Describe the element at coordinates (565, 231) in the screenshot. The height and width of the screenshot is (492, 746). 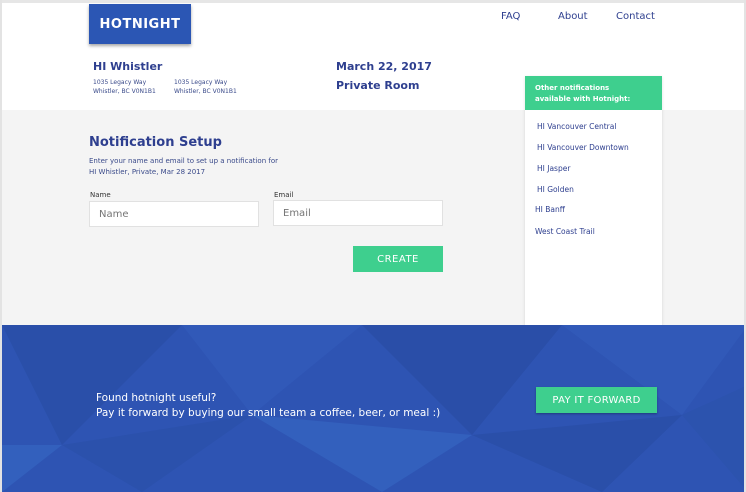
I see `hostel-link: West Coast Trail` at that location.